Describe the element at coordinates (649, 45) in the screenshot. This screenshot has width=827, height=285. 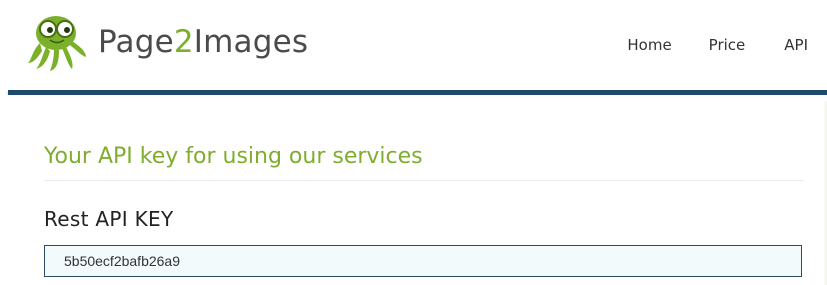
I see `nav-link-home: Home` at that location.